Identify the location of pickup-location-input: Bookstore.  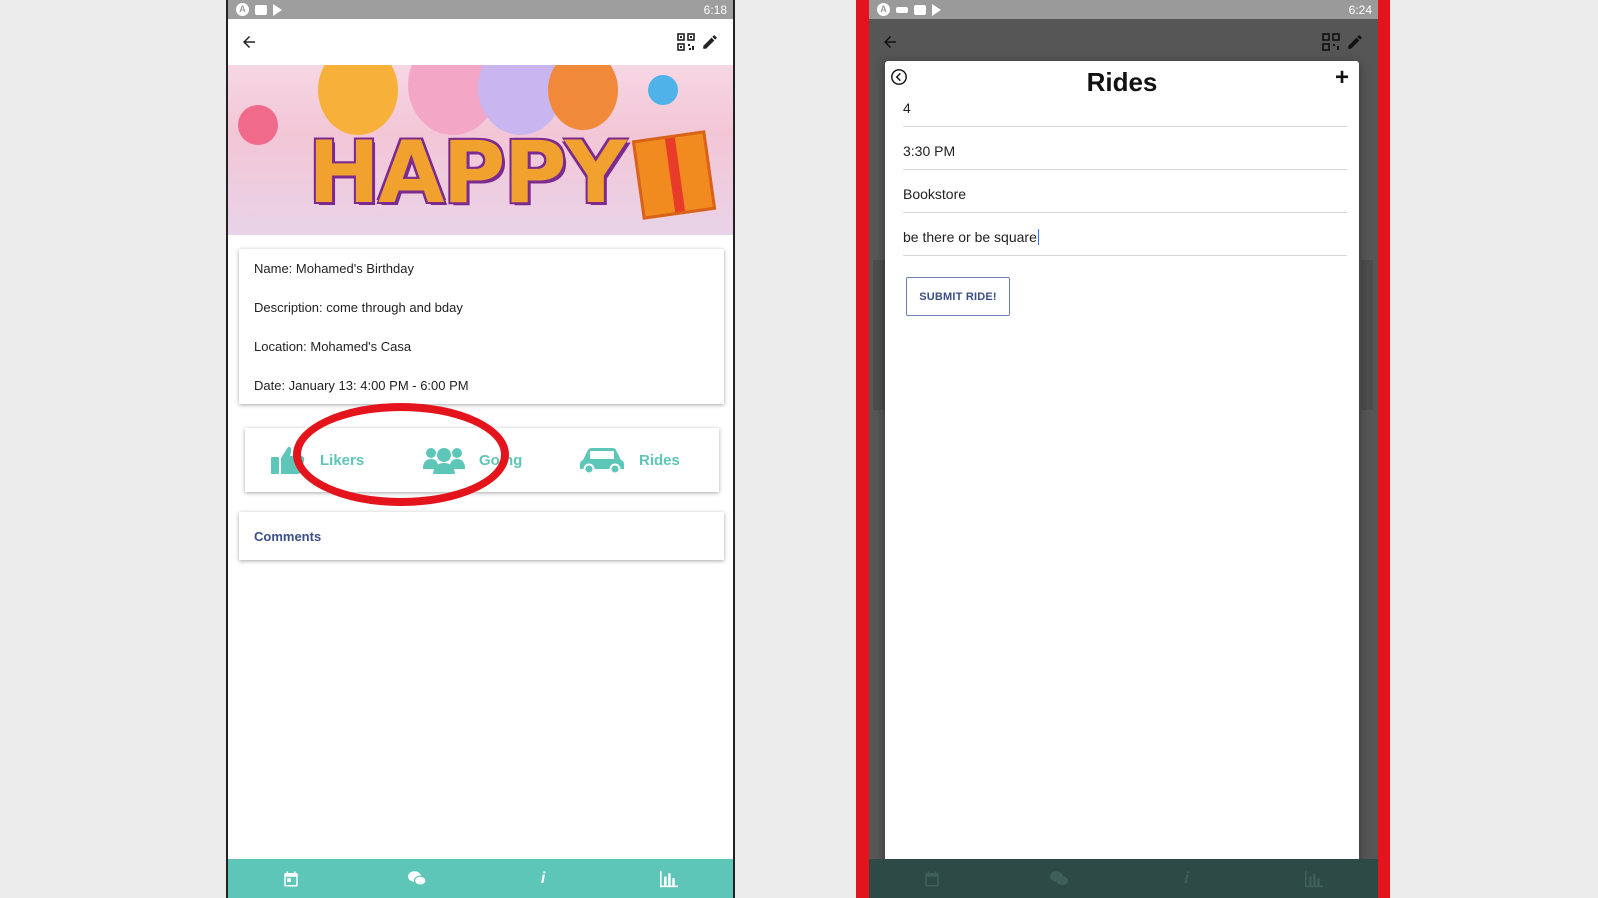
(1125, 192).